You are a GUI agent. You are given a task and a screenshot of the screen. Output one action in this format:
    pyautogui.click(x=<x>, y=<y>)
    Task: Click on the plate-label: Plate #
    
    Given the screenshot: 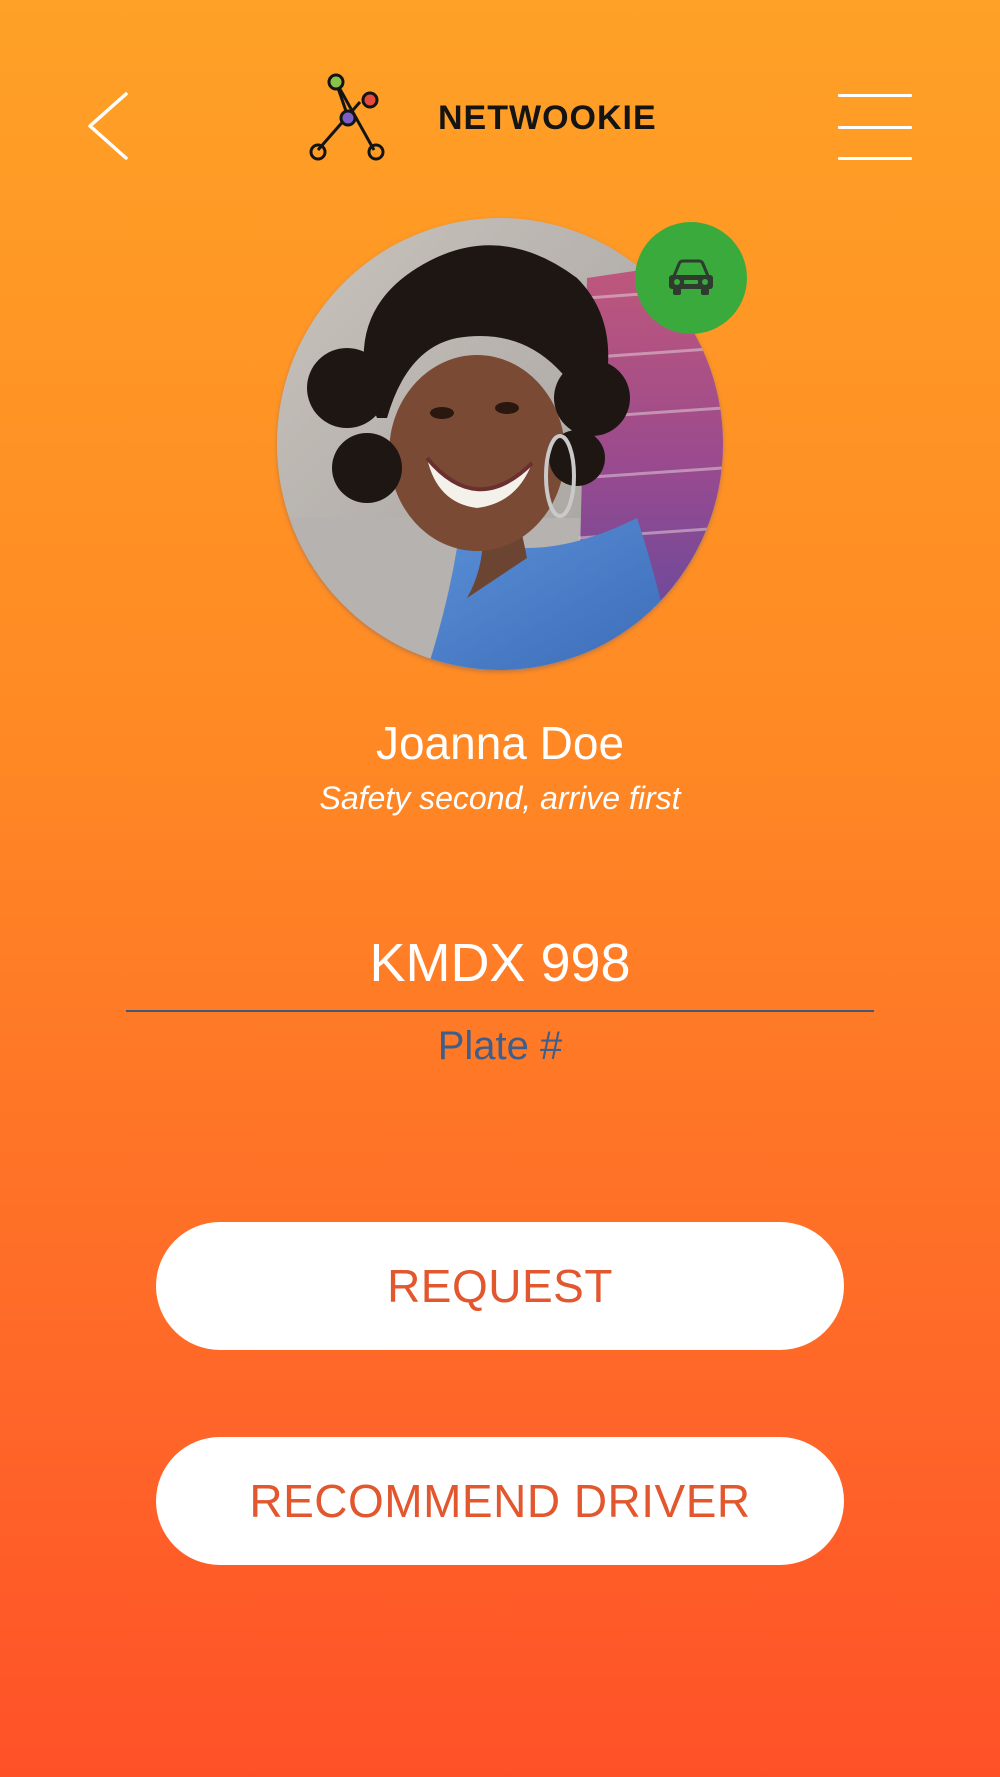 What is the action you would take?
    pyautogui.click(x=500, y=1046)
    